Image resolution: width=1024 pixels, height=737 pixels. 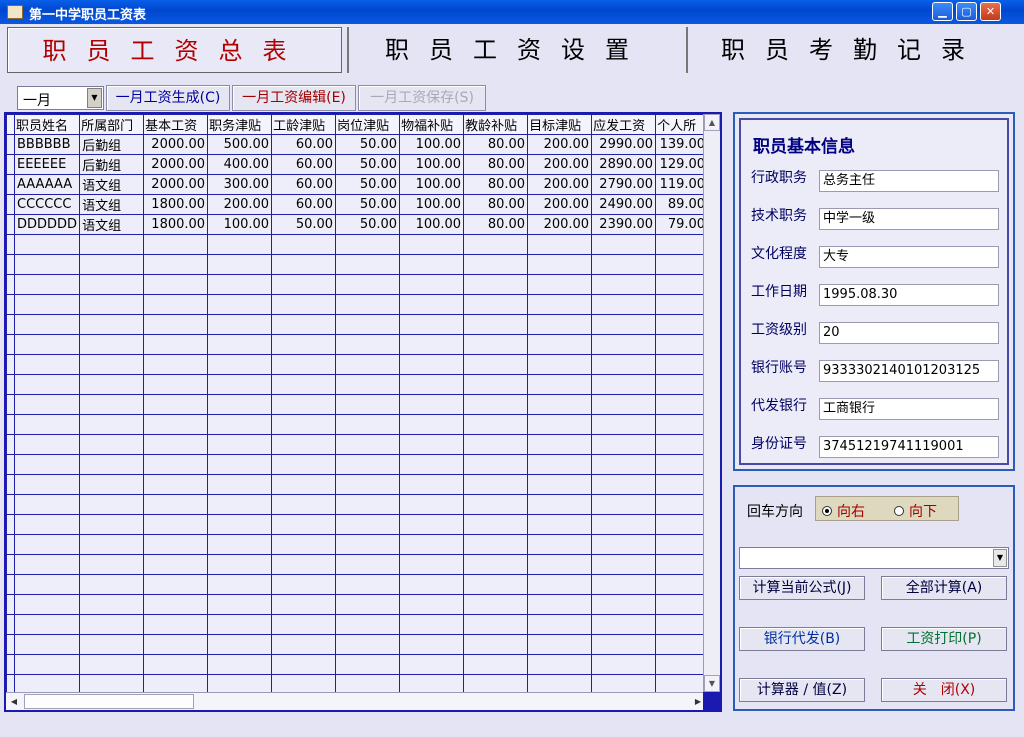 I want to click on chevron-down-icon: ▼, so click(x=1000, y=558).